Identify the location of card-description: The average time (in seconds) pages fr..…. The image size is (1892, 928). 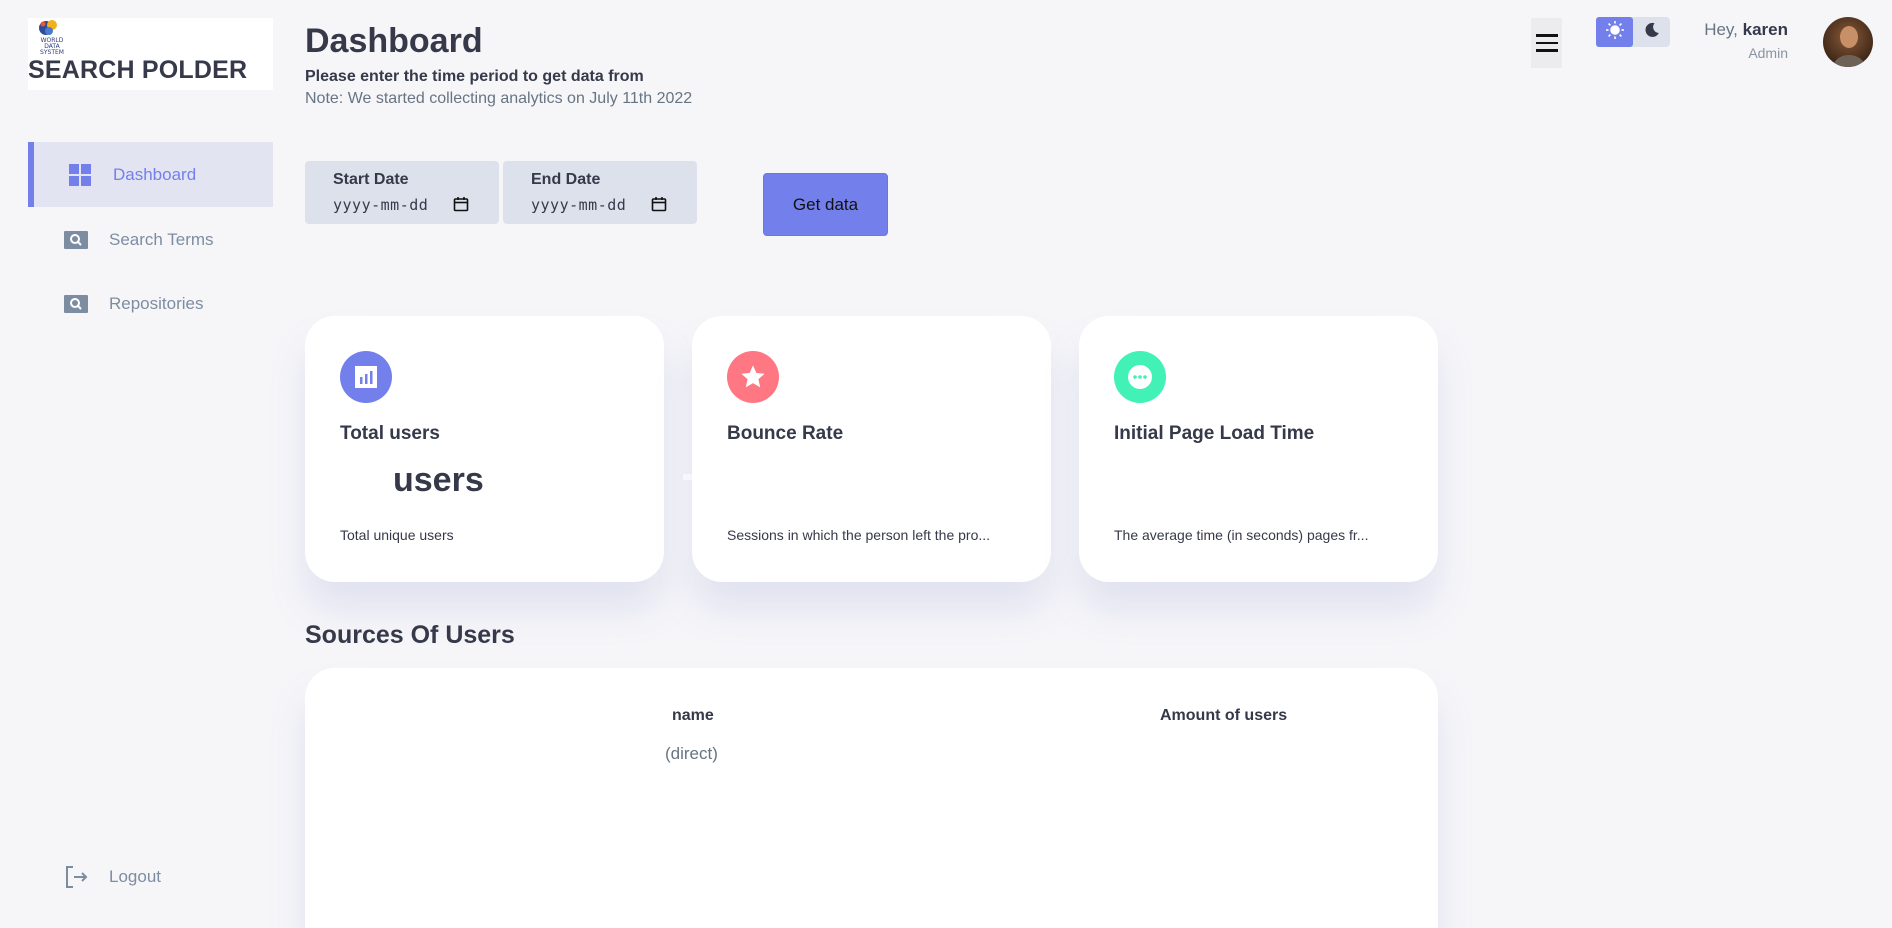
(1241, 535).